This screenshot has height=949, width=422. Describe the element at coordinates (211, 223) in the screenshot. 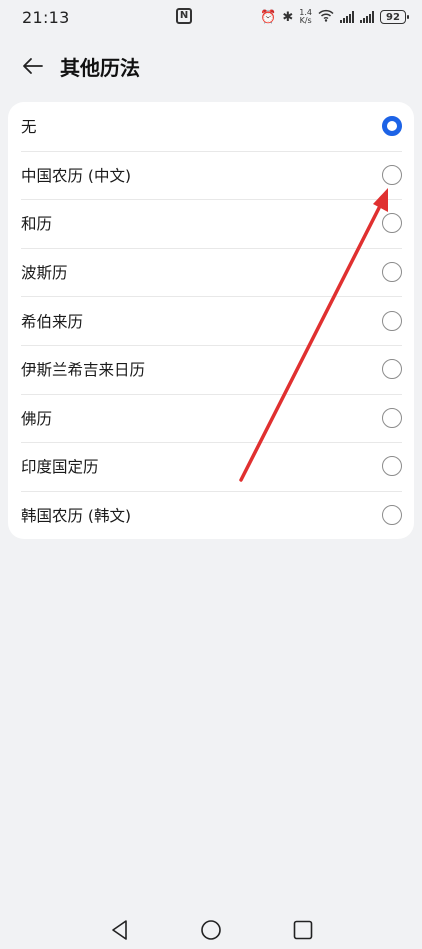

I see `calendar-option-row: 和历` at that location.